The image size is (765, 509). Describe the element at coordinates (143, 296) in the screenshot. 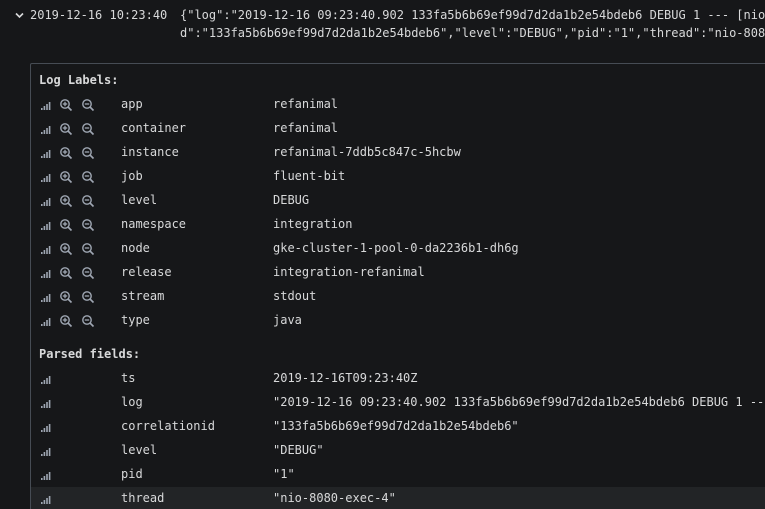

I see `field-key: stream` at that location.